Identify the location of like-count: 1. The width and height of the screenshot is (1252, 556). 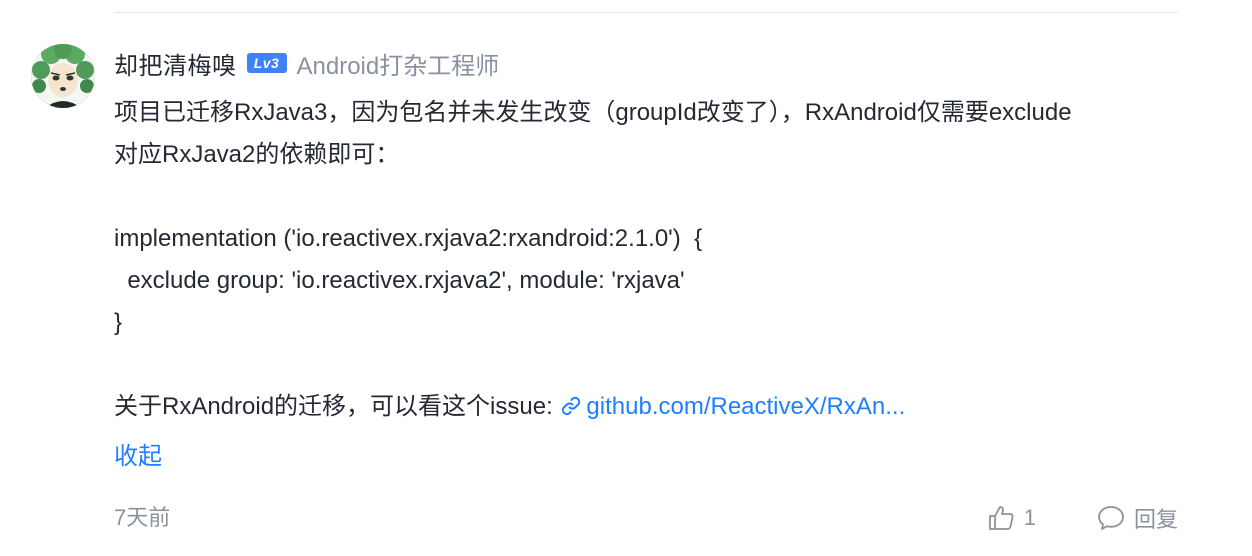
(1029, 517).